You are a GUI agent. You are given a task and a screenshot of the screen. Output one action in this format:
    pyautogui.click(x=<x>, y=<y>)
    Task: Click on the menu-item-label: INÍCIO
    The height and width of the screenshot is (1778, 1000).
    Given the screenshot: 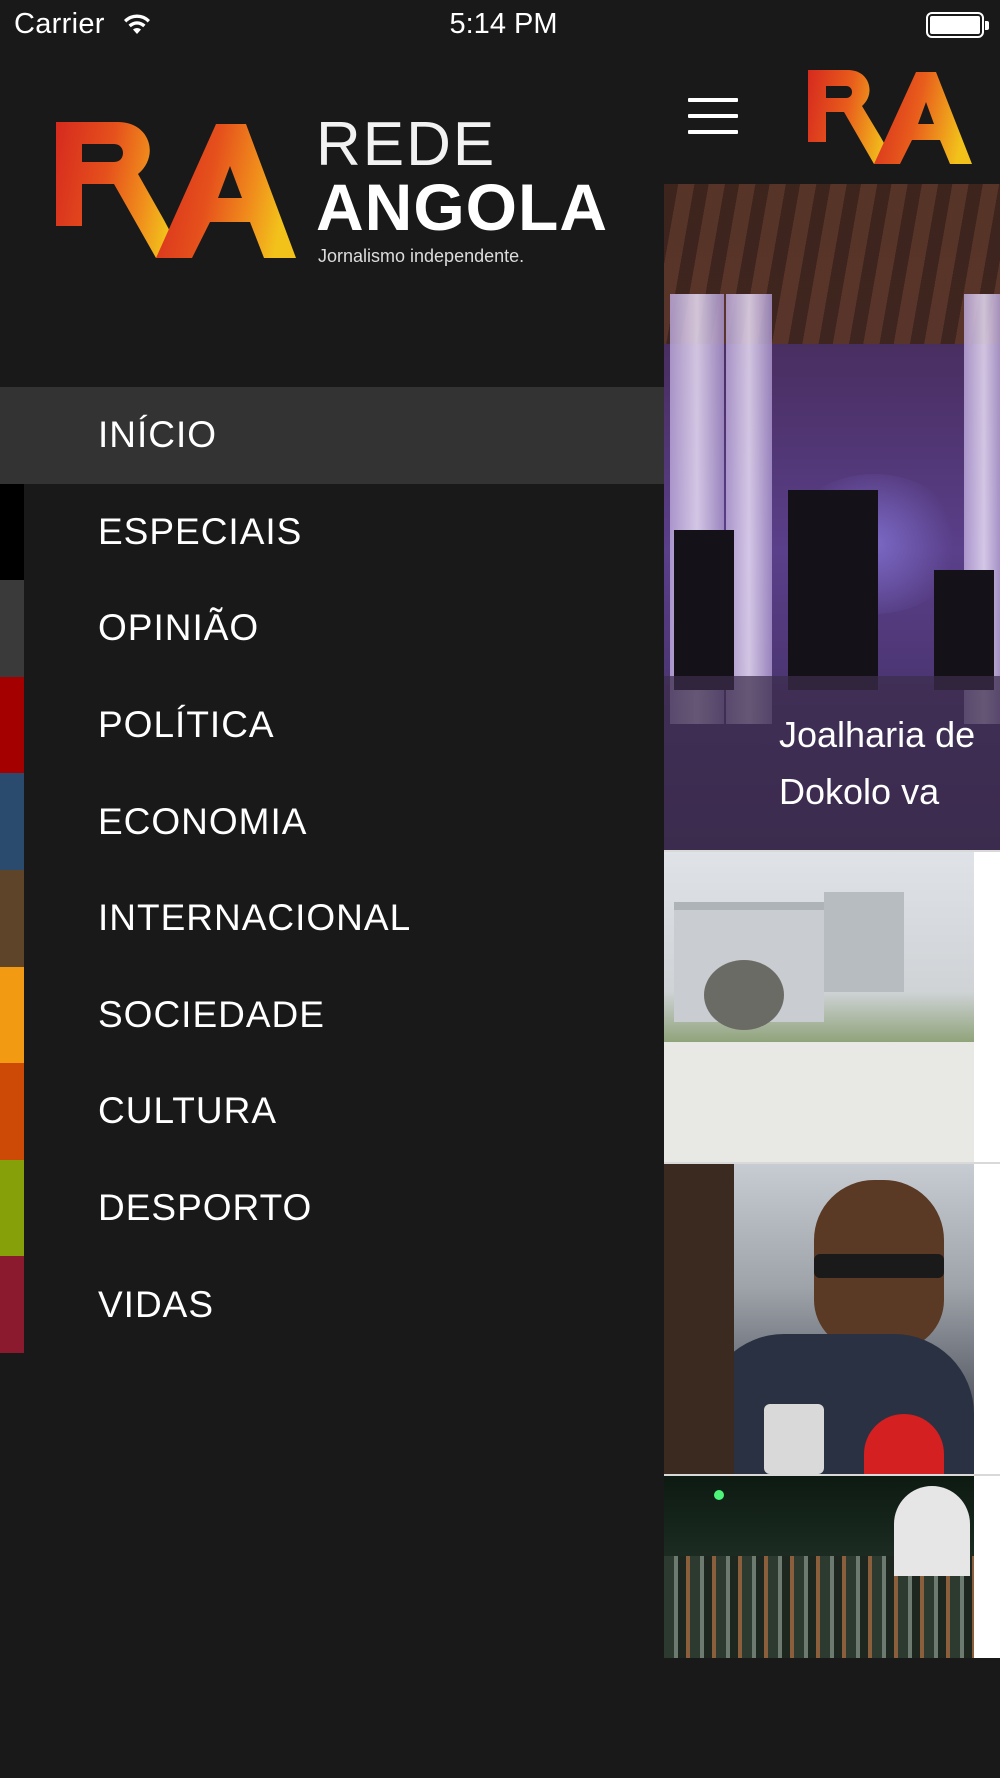 What is the action you would take?
    pyautogui.click(x=158, y=435)
    